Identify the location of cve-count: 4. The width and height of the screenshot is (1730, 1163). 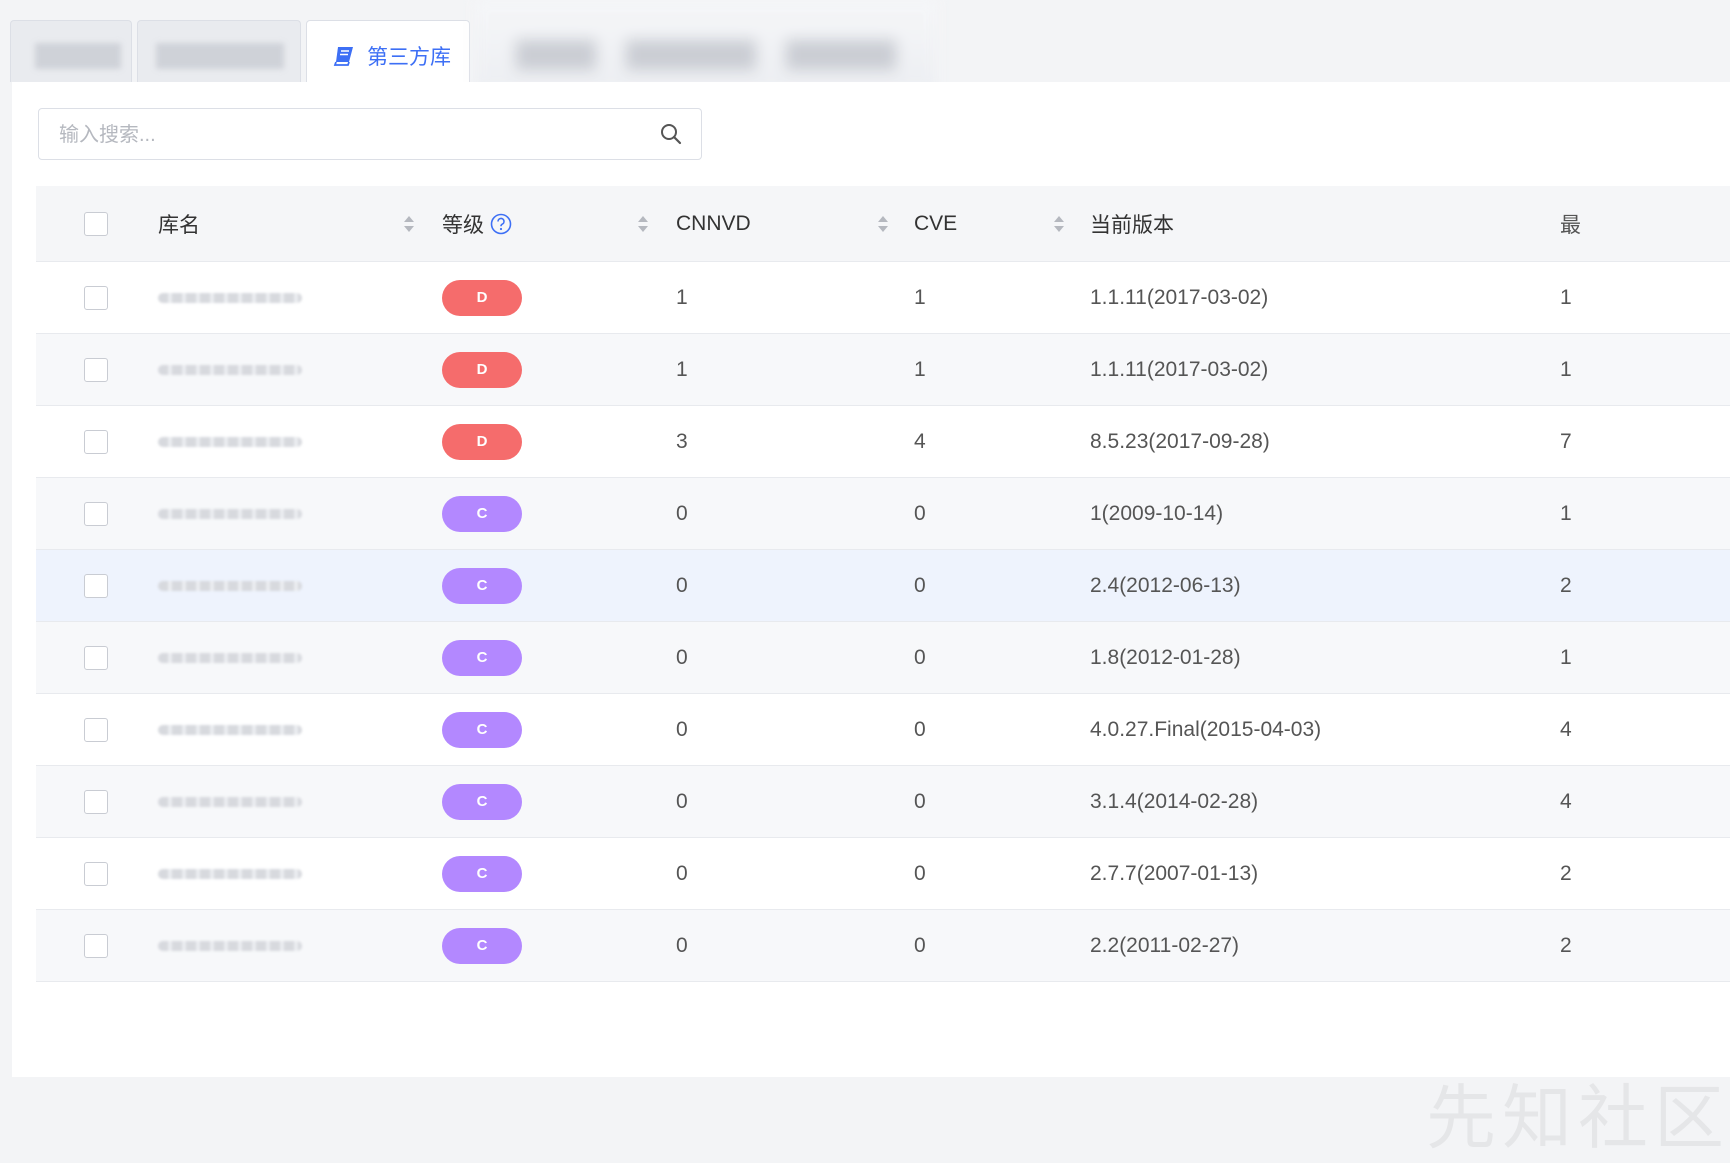
(920, 441).